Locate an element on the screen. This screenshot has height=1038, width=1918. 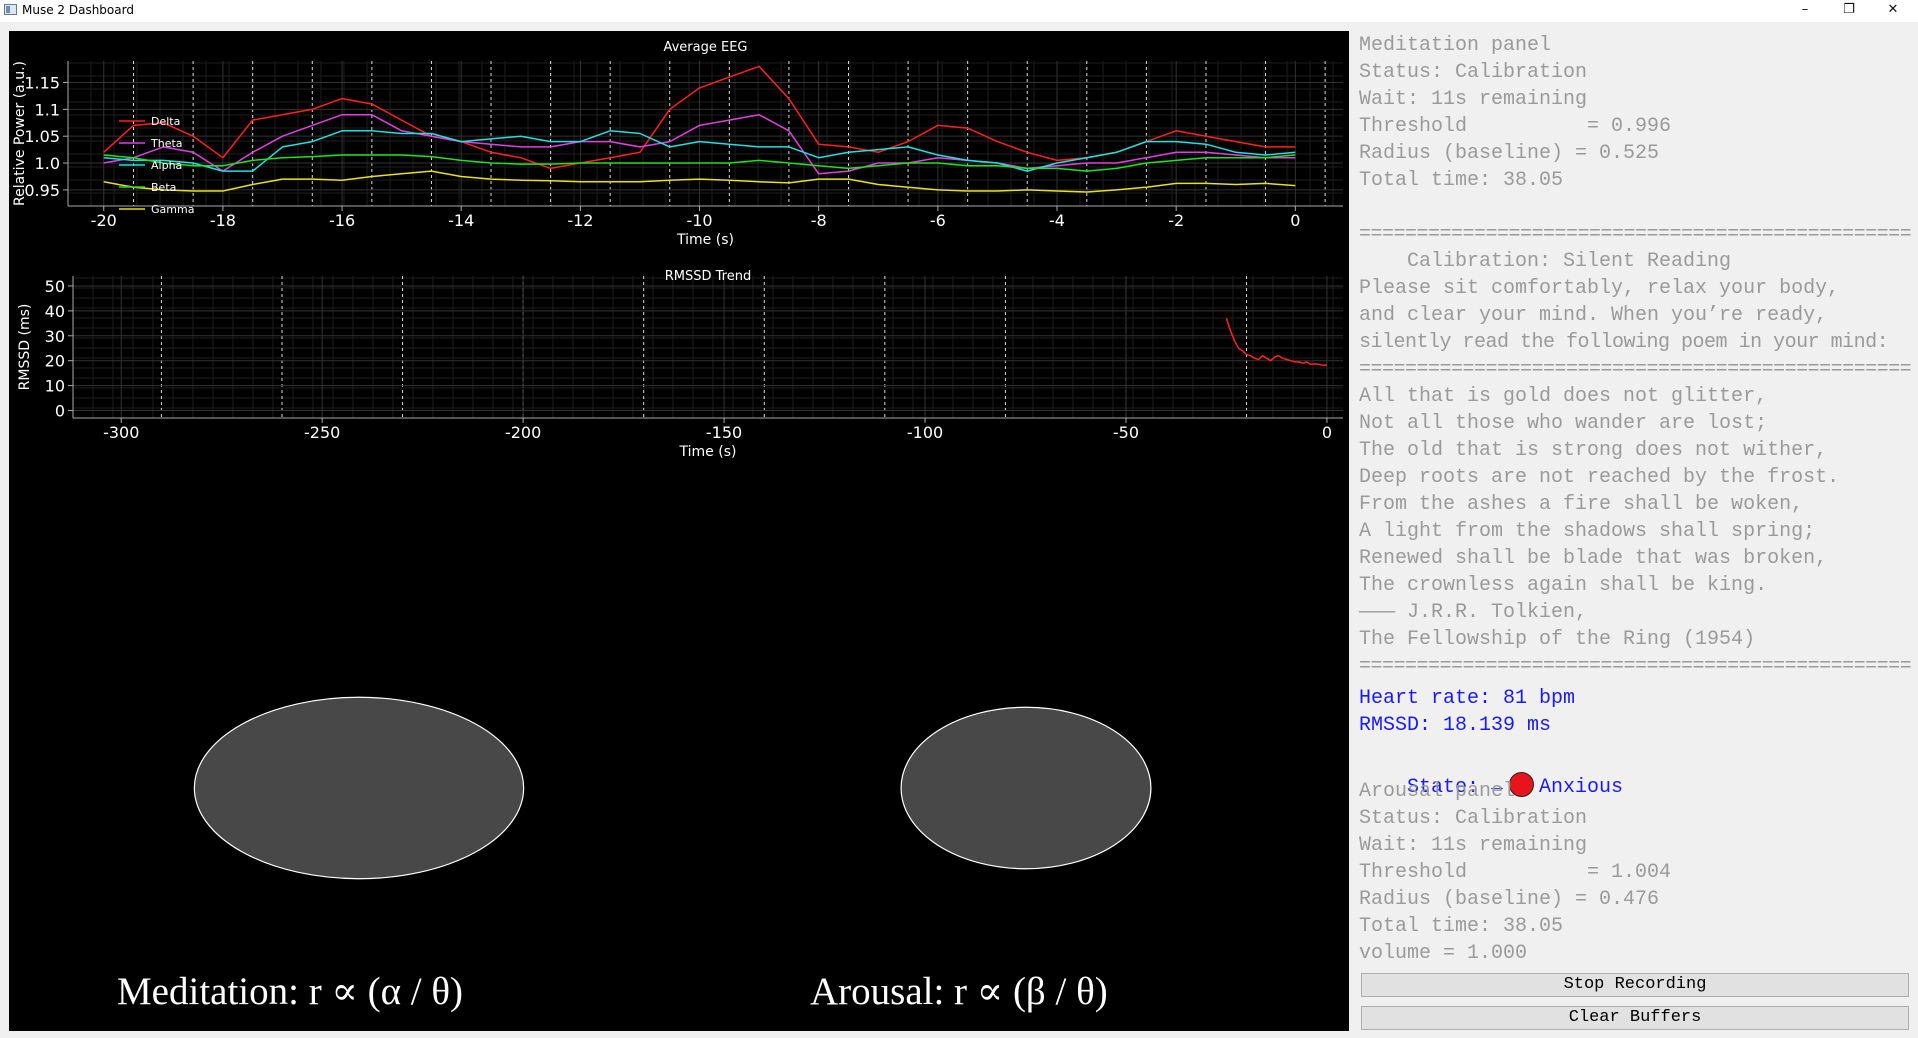
y-tick-label: 20 is located at coordinates (55, 361).